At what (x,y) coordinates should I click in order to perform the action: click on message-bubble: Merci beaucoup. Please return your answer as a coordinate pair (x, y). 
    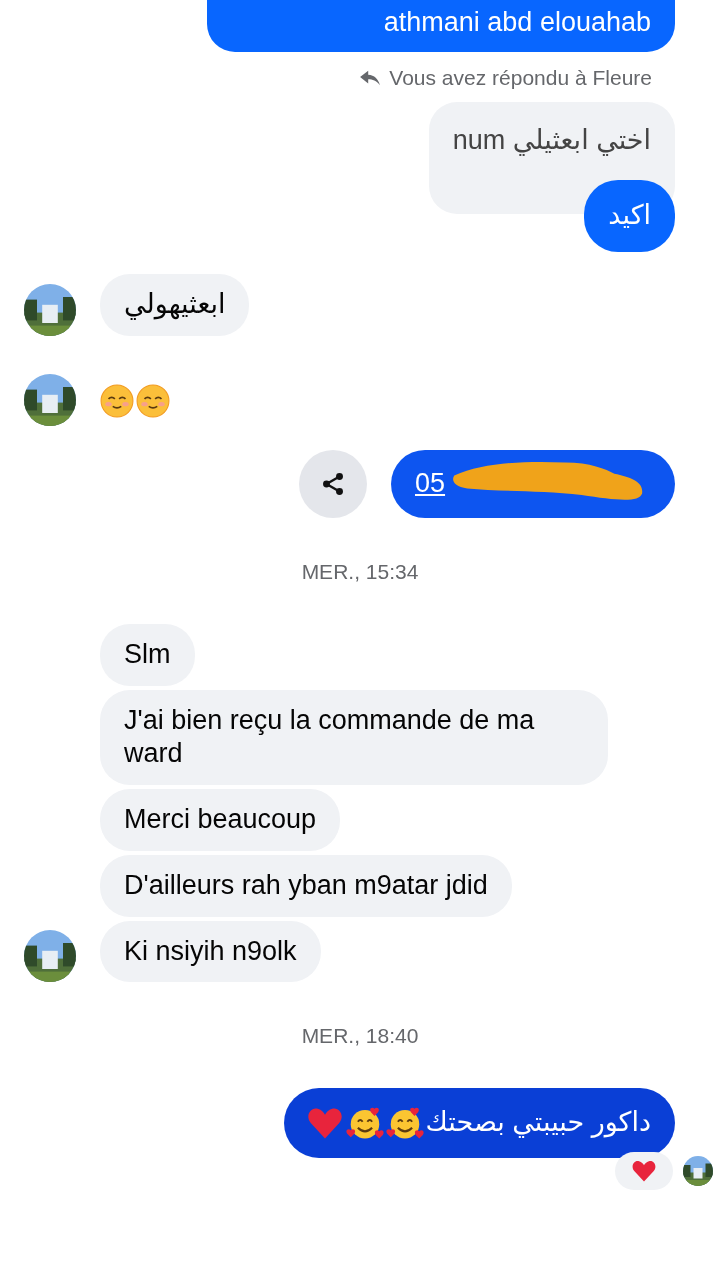
    Looking at the image, I should click on (220, 820).